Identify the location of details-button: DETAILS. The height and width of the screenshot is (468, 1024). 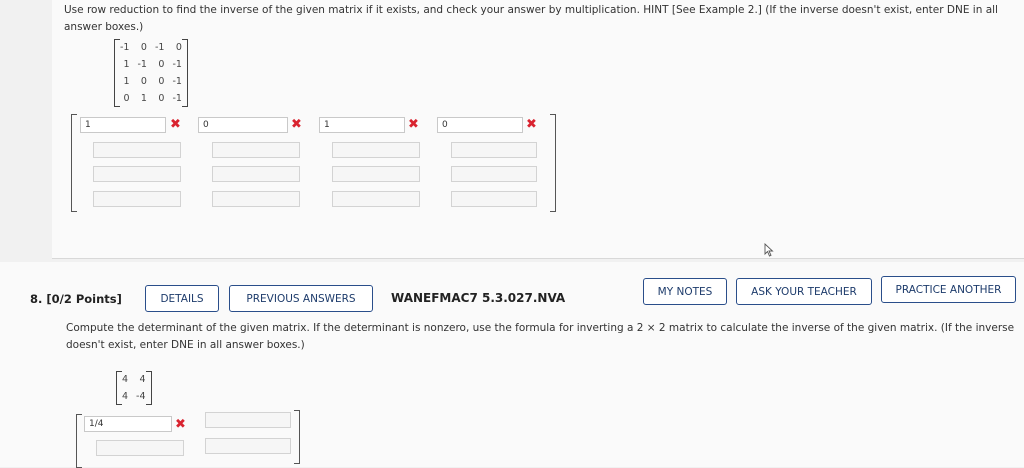
(182, 298).